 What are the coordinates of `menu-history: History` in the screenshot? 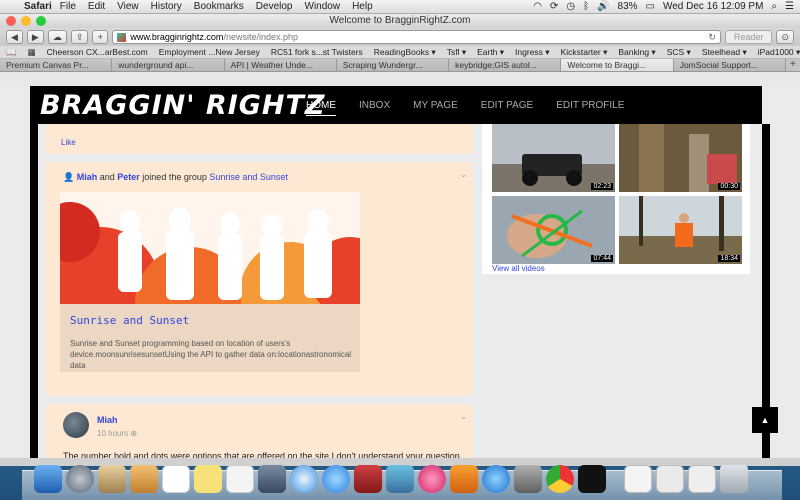 It's located at (166, 6).